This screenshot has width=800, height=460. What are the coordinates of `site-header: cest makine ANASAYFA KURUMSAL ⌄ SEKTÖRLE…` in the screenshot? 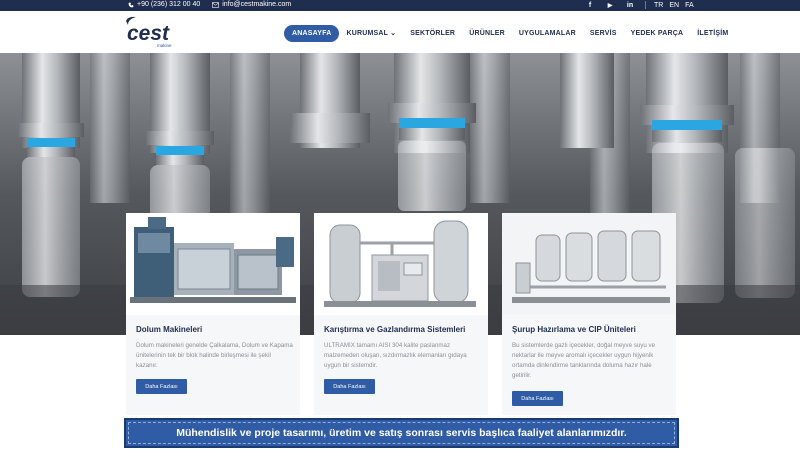 It's located at (400, 32).